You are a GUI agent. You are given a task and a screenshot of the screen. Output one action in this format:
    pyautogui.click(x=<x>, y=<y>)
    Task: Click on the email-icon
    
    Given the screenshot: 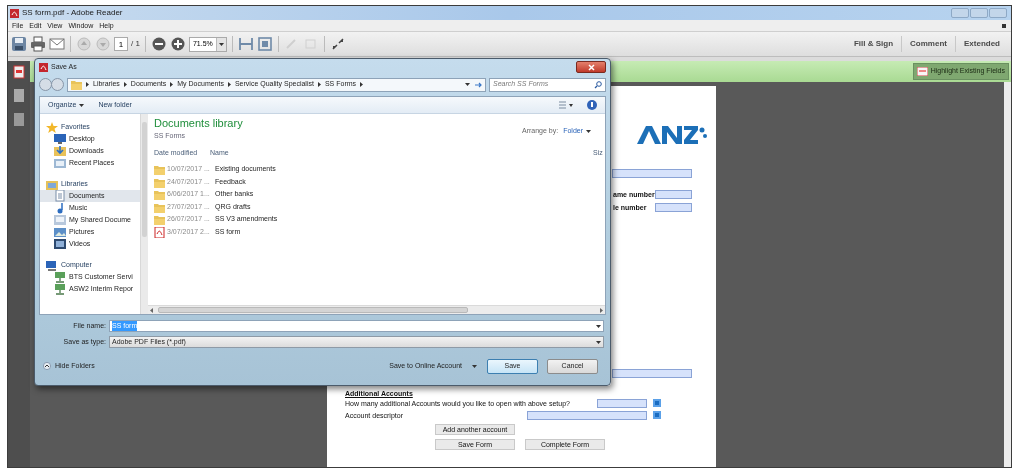 What is the action you would take?
    pyautogui.click(x=57, y=44)
    